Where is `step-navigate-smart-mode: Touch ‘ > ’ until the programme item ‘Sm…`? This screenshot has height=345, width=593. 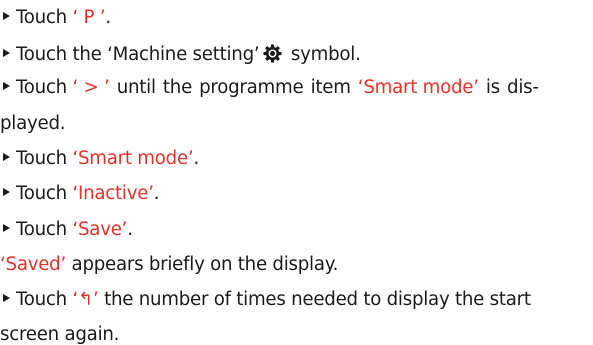 step-navigate-smart-mode: Touch ‘ > ’ until the programme item ‘Sm… is located at coordinates (290, 87).